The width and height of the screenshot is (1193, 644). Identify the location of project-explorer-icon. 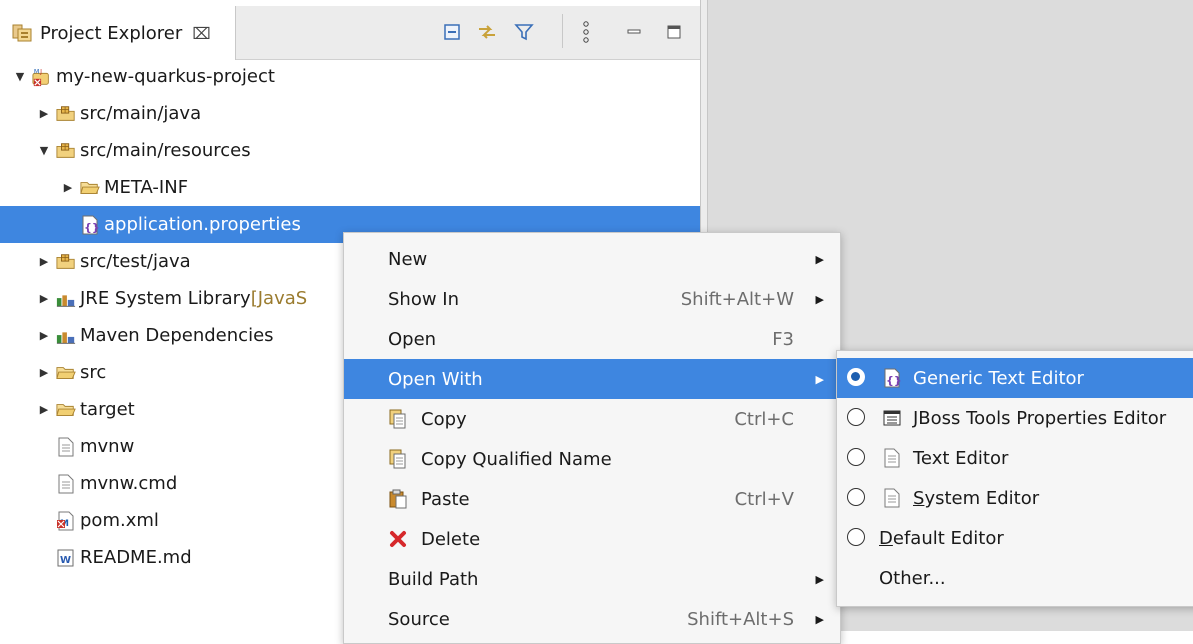
(23, 33).